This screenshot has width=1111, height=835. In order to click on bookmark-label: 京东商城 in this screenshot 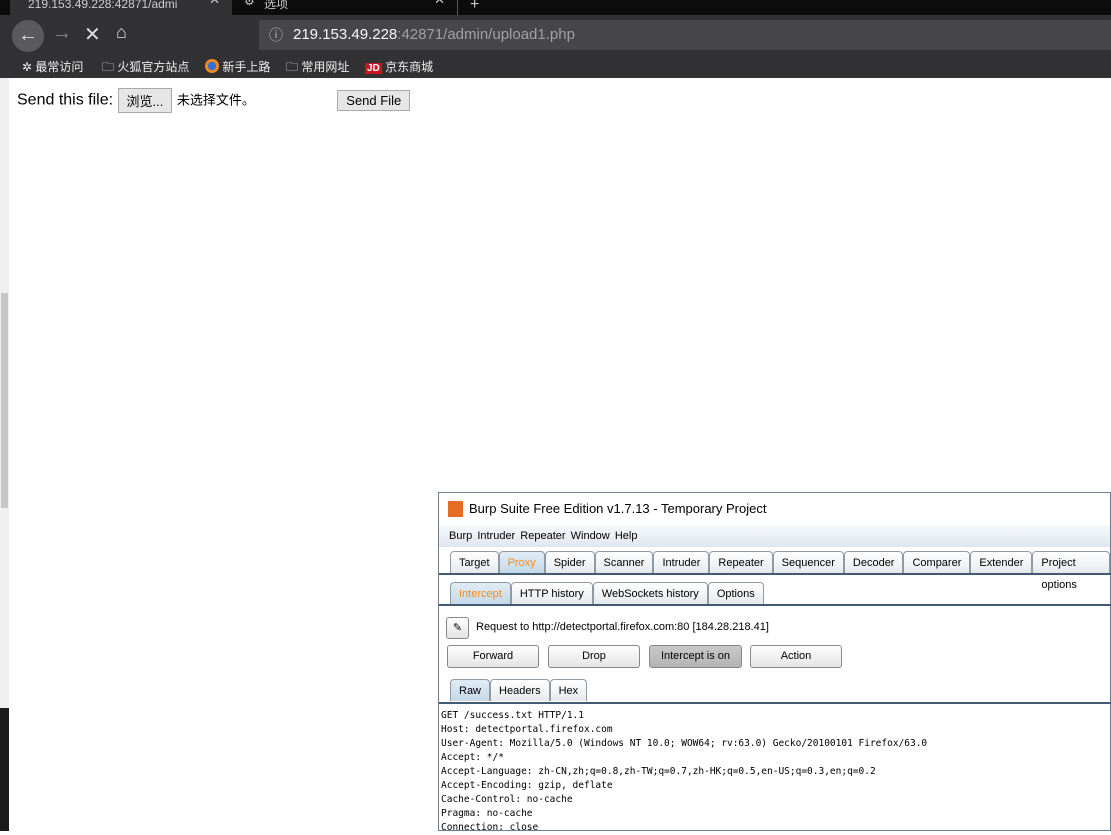, I will do `click(409, 67)`.